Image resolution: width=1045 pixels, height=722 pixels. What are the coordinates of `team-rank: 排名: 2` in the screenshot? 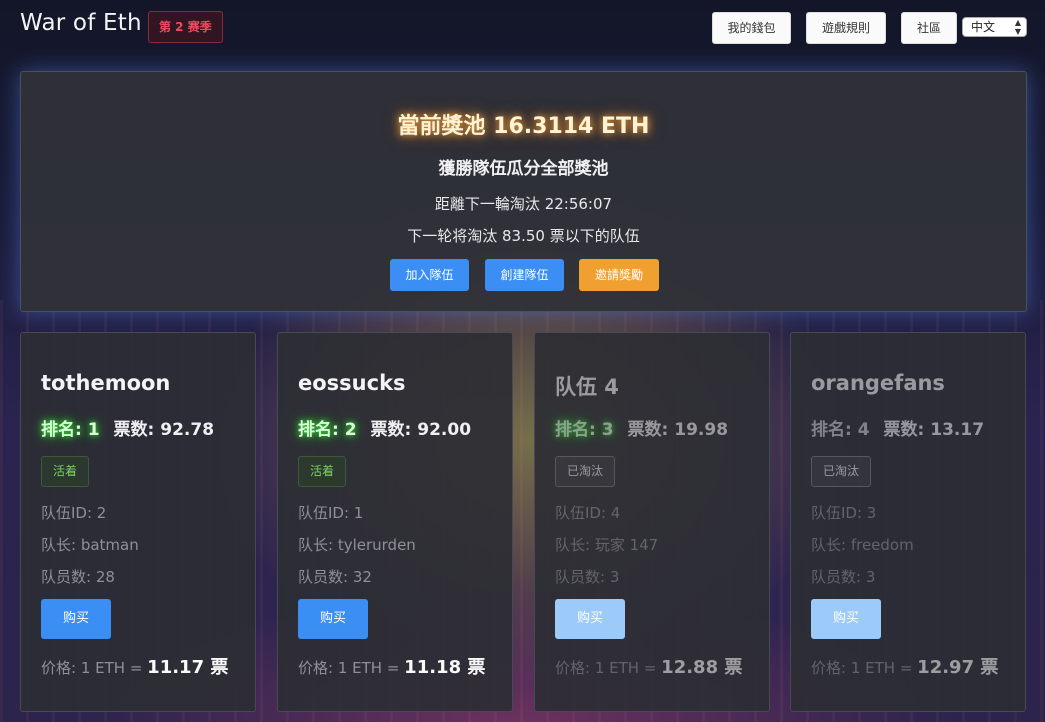 It's located at (327, 430).